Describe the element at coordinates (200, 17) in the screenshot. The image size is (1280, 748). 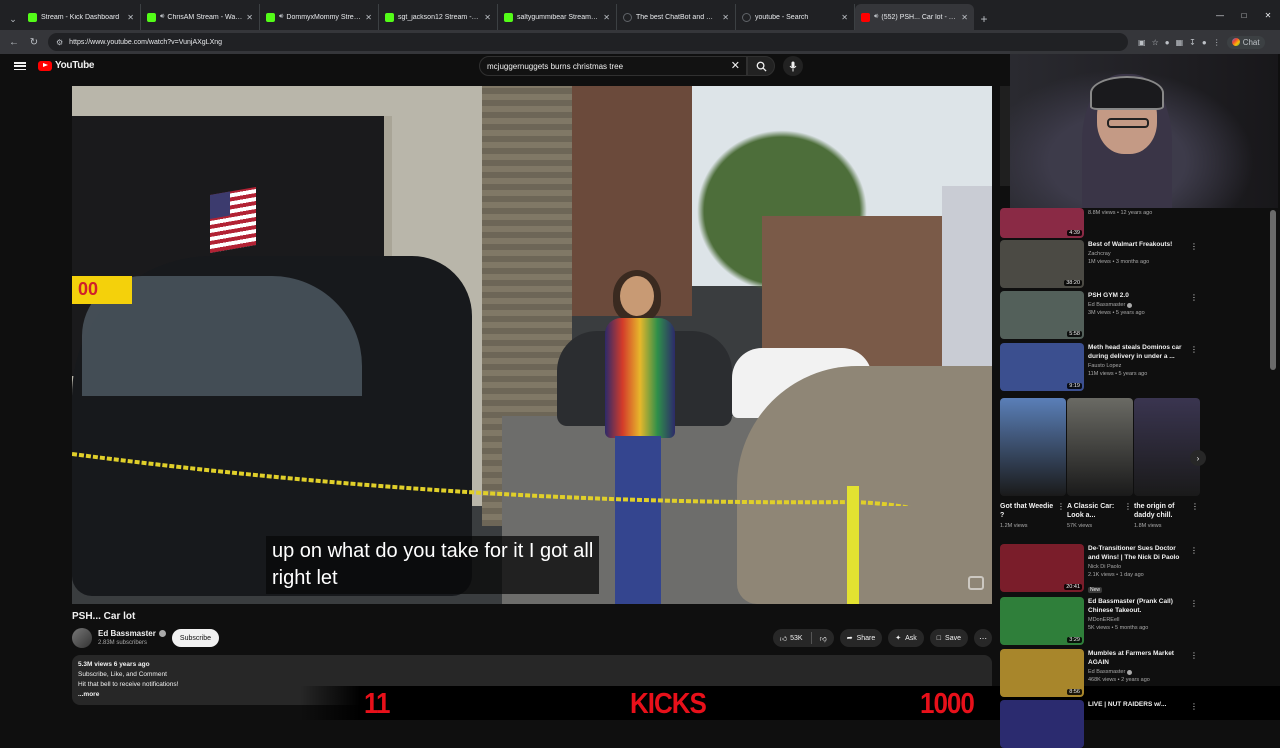
I see `browser-tab: 🔊︎ChrisAM Stream - Watch Live ✕` at that location.